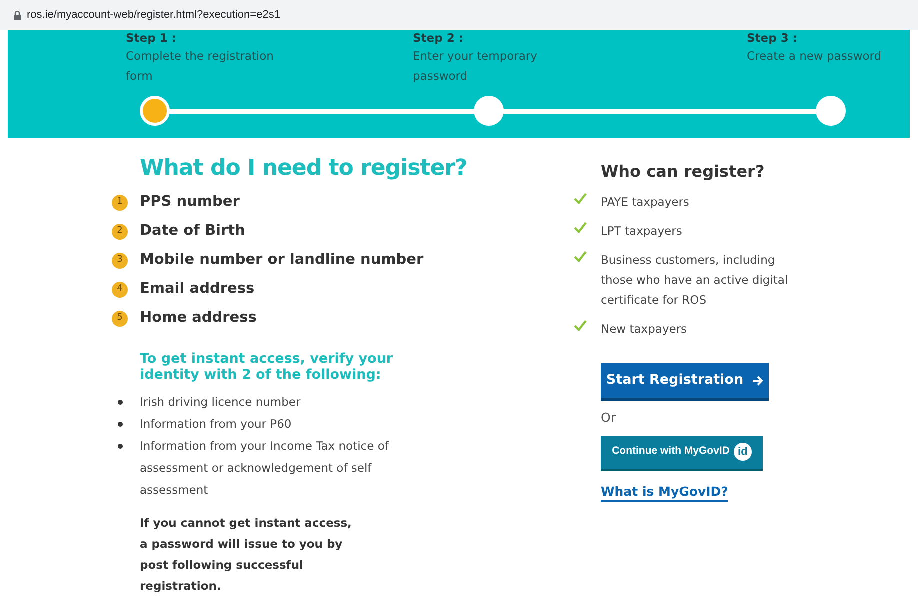 Image resolution: width=918 pixels, height=598 pixels. Describe the element at coordinates (190, 202) in the screenshot. I see `requirement-item: PPS number` at that location.